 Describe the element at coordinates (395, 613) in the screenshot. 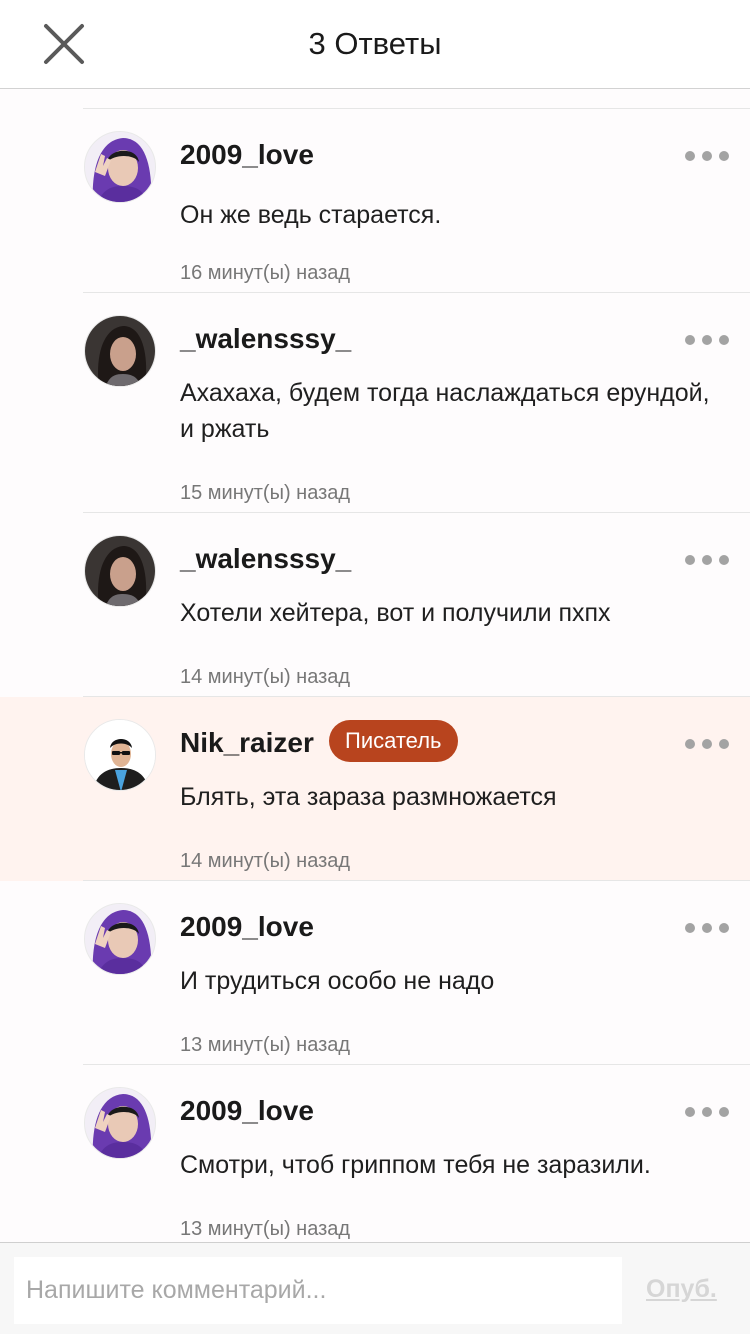

I see `comment-text: Хотели хейтера, вот и получили пхпх` at that location.